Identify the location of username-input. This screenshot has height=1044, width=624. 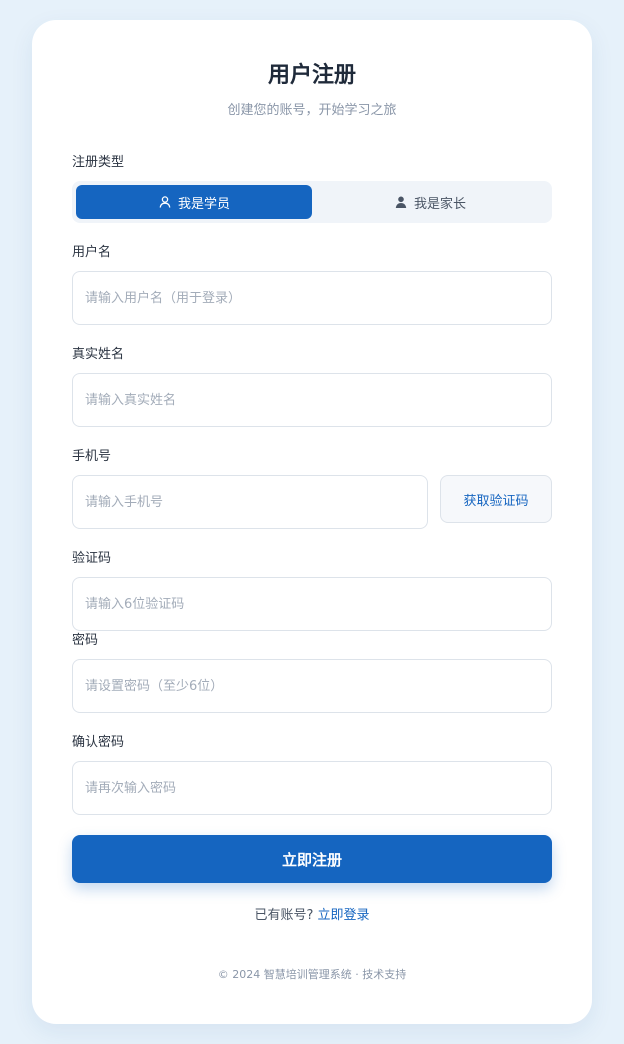
(312, 298).